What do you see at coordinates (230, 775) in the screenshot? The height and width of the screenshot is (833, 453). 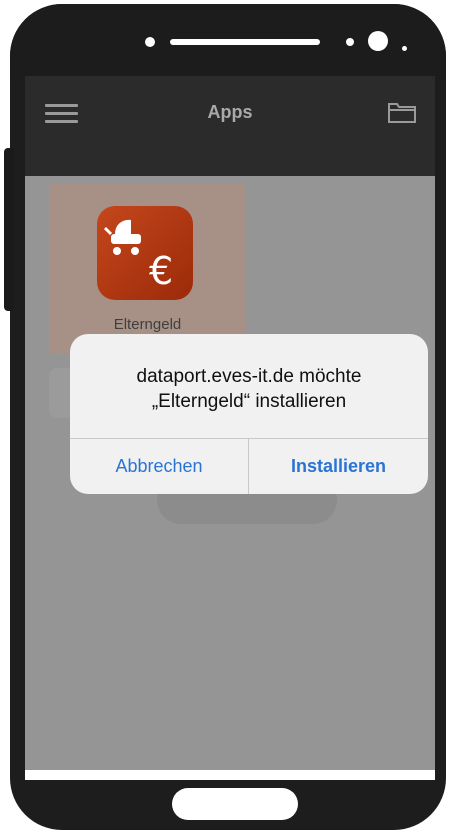 I see `screen-bottom-edge` at bounding box center [230, 775].